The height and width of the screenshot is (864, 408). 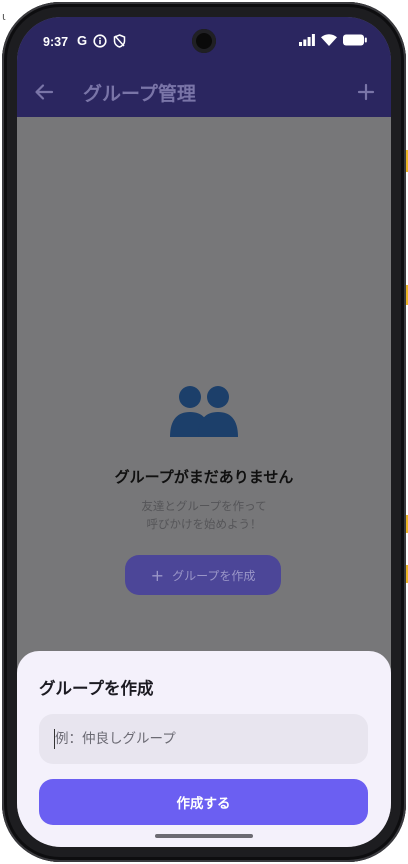 What do you see at coordinates (307, 40) in the screenshot?
I see `signal-icon` at bounding box center [307, 40].